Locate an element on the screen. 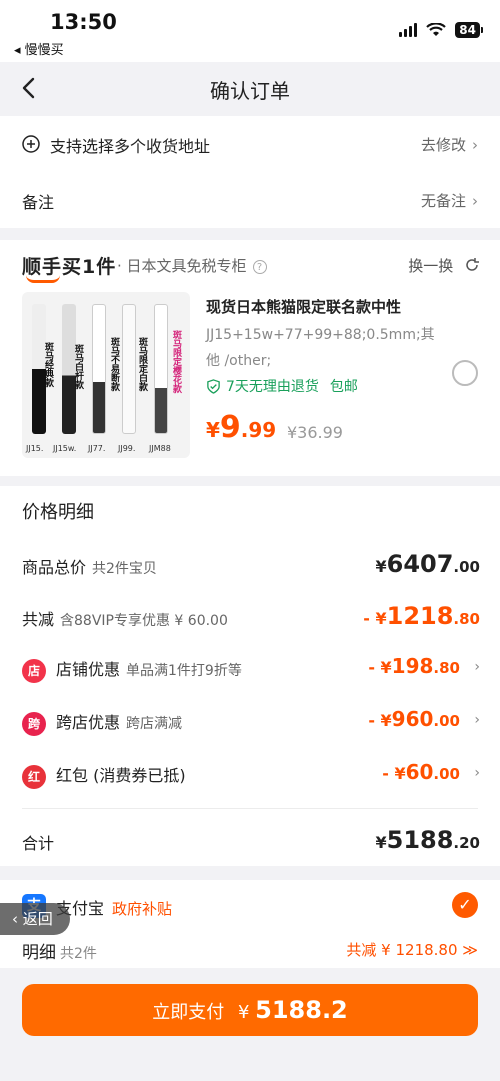 The image size is (500, 1081). product-tags: 7天无理由退货 包邮 is located at coordinates (282, 386).